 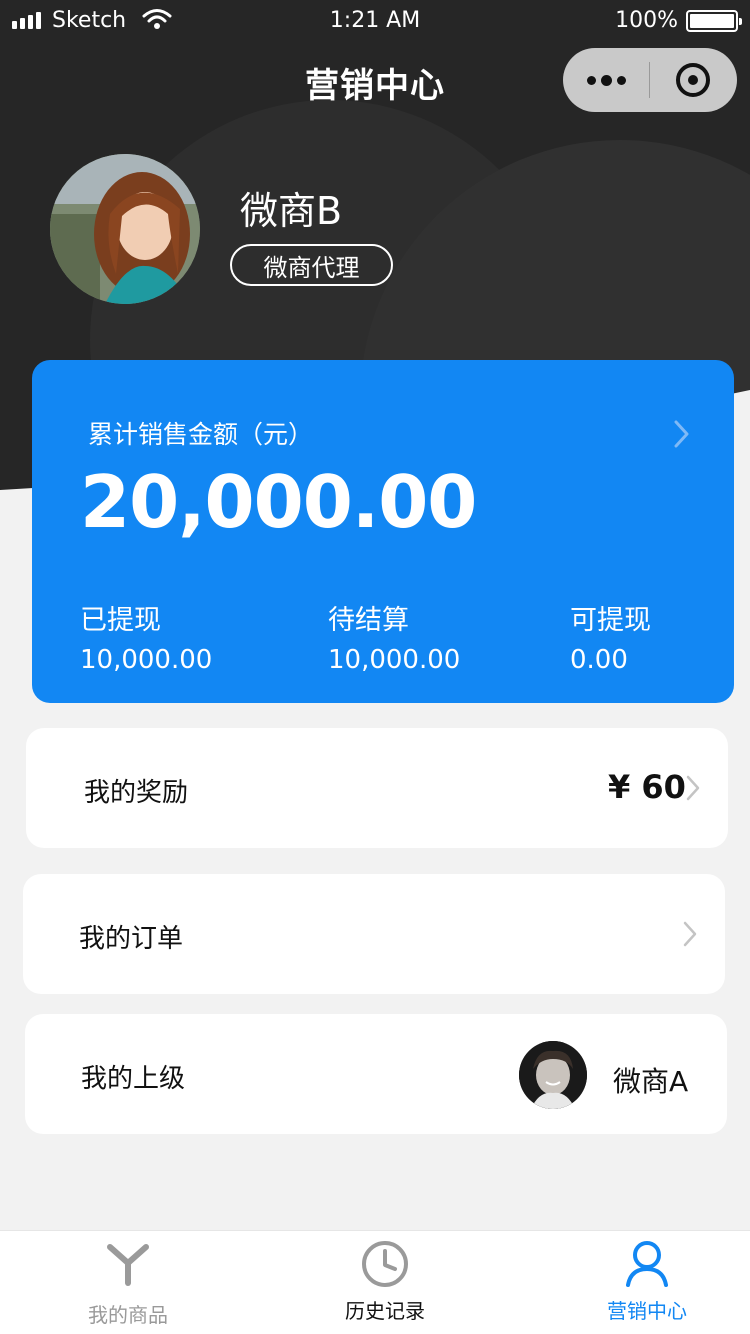 I want to click on stat-withdrawn: 已提现 10,000.00, so click(x=146, y=636).